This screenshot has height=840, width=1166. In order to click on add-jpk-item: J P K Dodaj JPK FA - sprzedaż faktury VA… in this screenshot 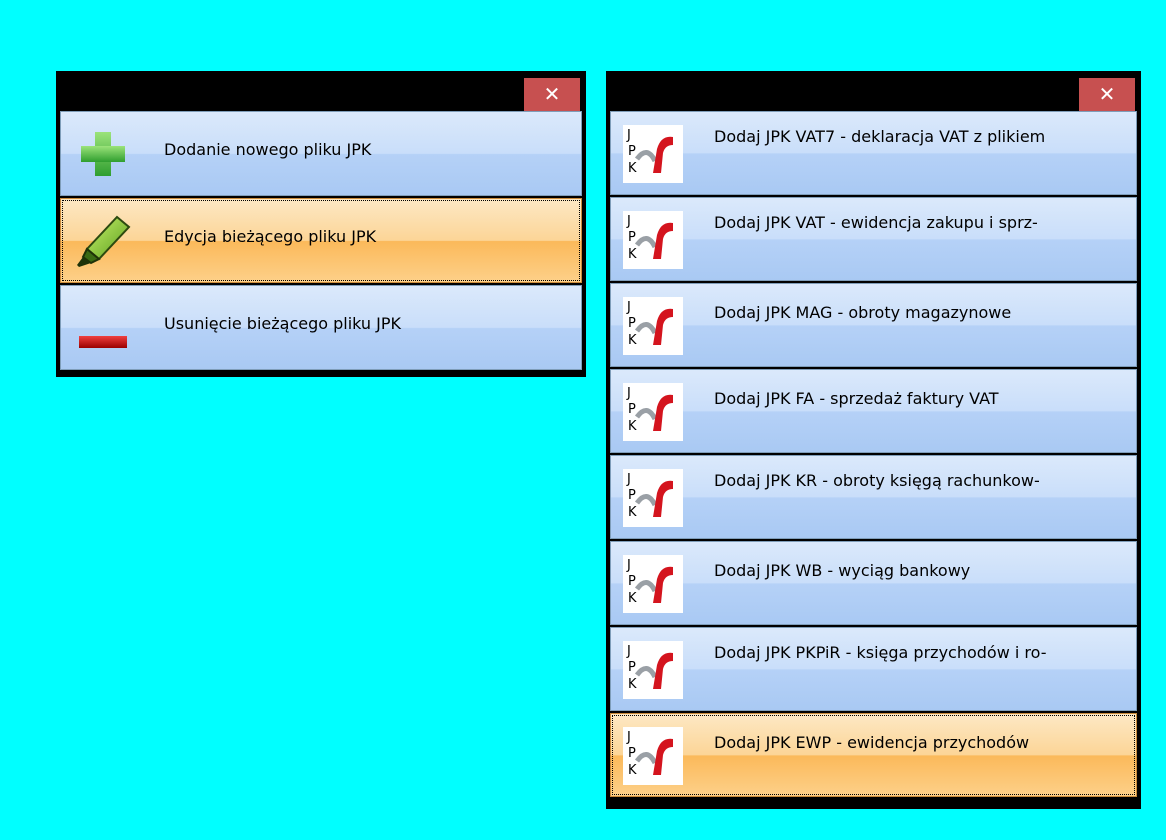, I will do `click(873, 411)`.